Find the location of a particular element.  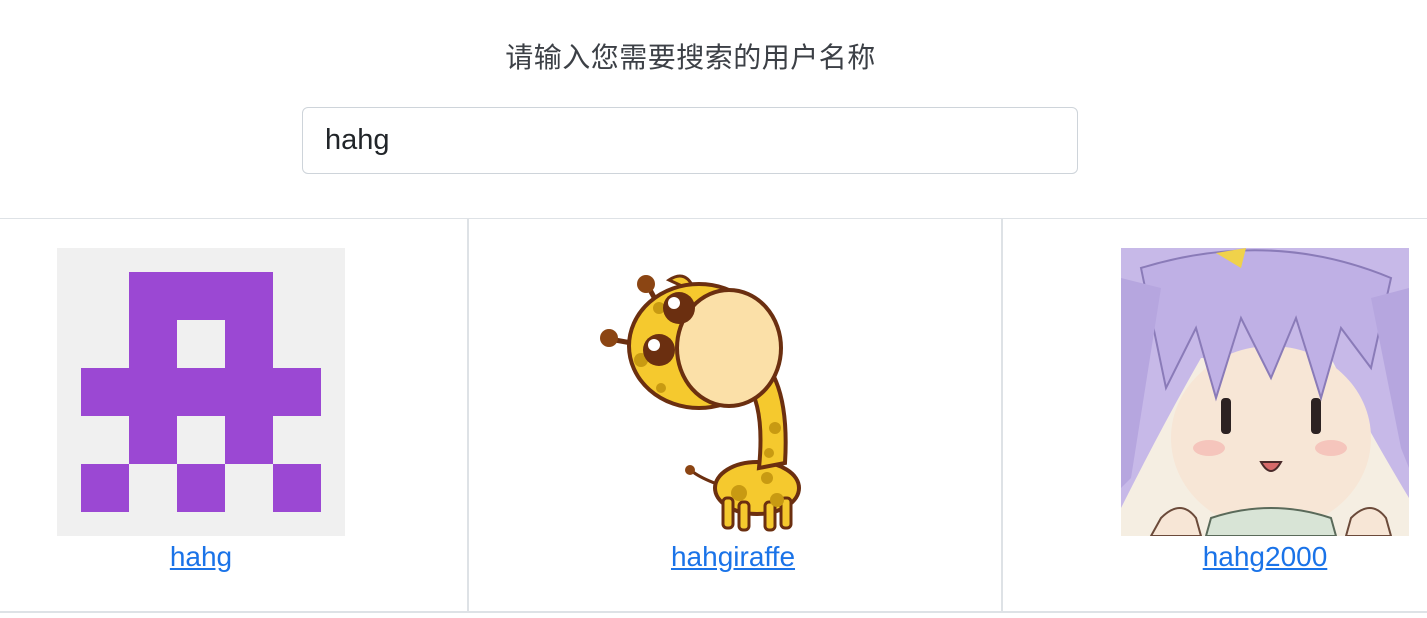

username-link: hahgiraffe is located at coordinates (733, 557).